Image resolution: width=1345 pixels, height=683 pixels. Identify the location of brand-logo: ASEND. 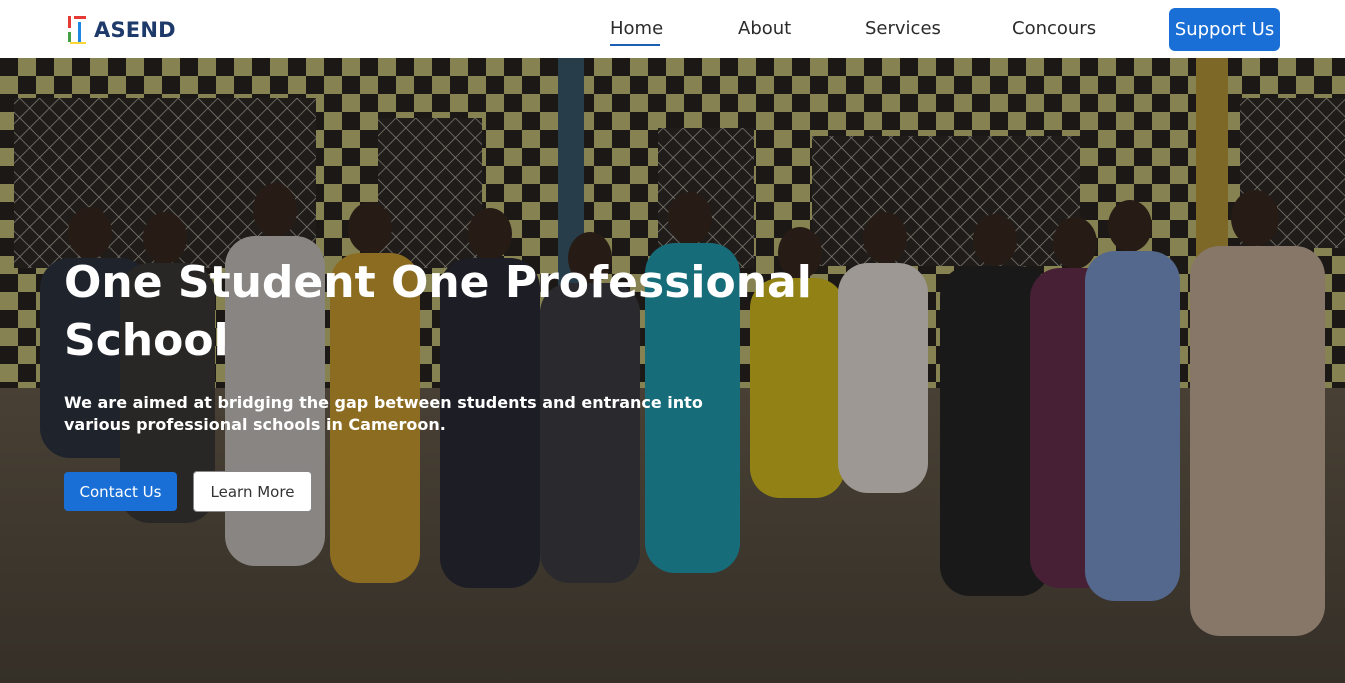
(121, 30).